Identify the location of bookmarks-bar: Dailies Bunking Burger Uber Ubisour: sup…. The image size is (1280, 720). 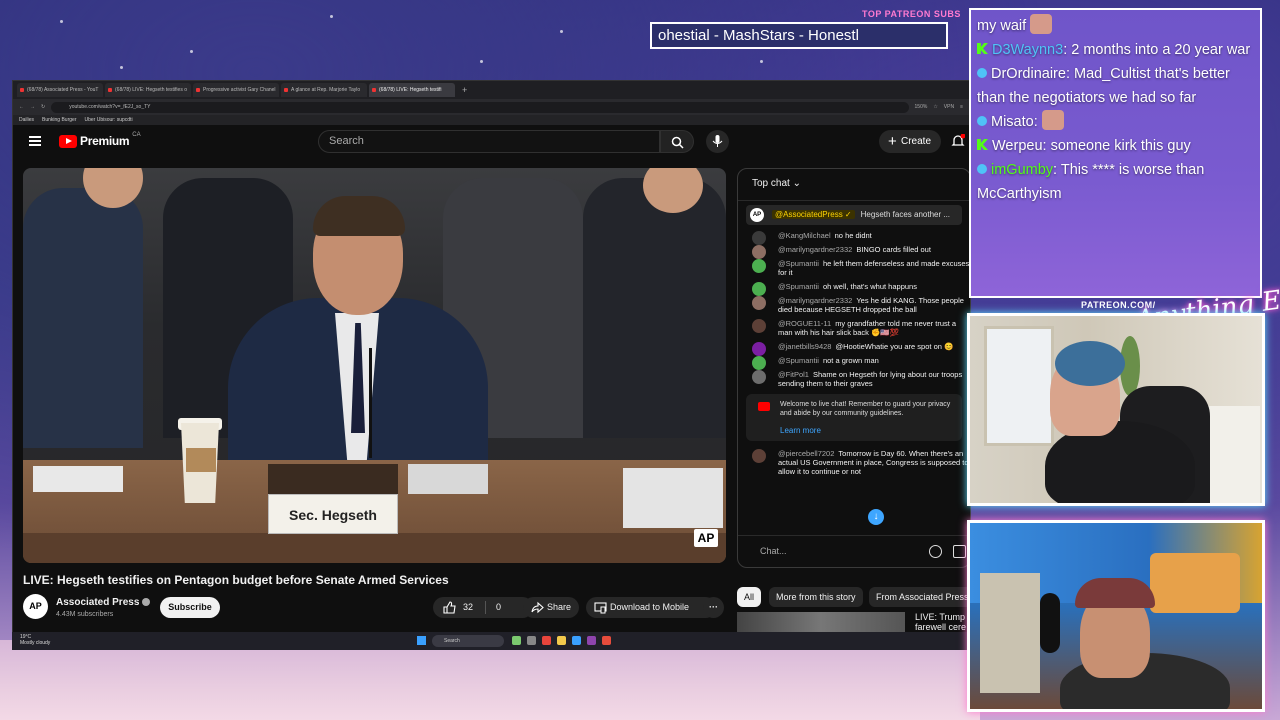
(491, 120).